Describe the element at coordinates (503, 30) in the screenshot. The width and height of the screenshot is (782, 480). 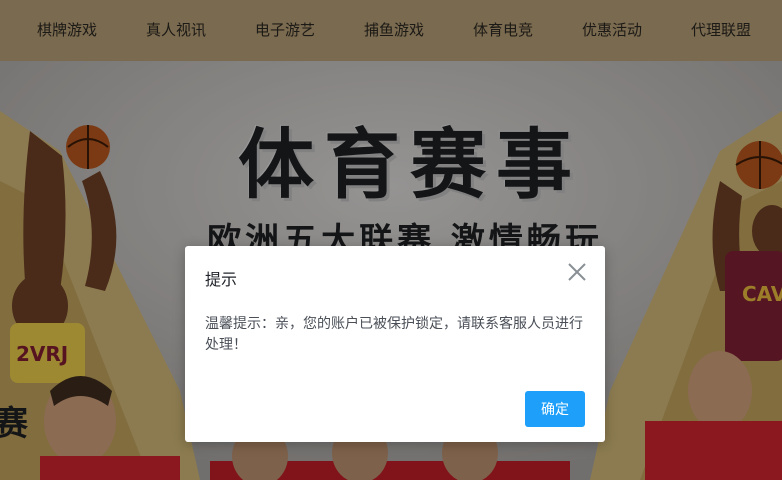
I see `nav-item-sports-esports: 体育电竞` at that location.